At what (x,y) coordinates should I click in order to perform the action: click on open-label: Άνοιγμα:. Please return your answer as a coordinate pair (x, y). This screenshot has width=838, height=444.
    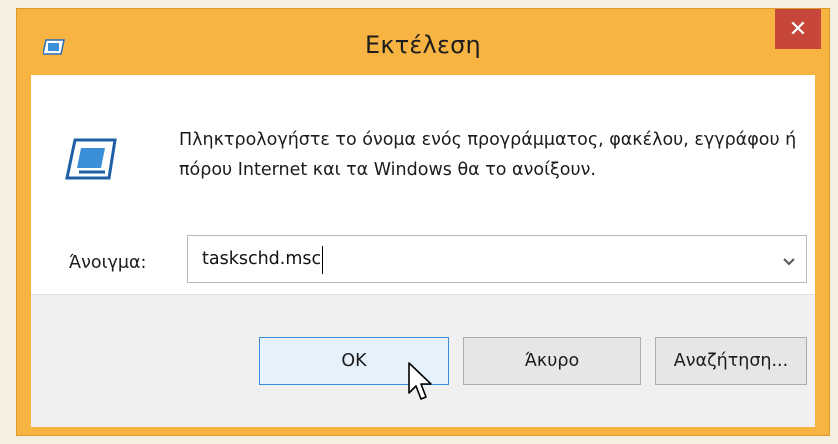
    Looking at the image, I should click on (108, 263).